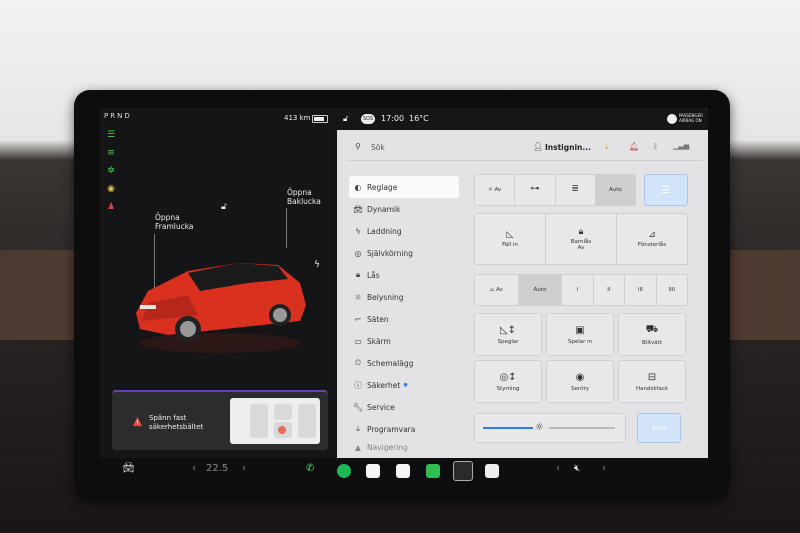 The image size is (800, 533). Describe the element at coordinates (404, 407) in the screenshot. I see `menu-item-service: 🔧︎ Service` at that location.